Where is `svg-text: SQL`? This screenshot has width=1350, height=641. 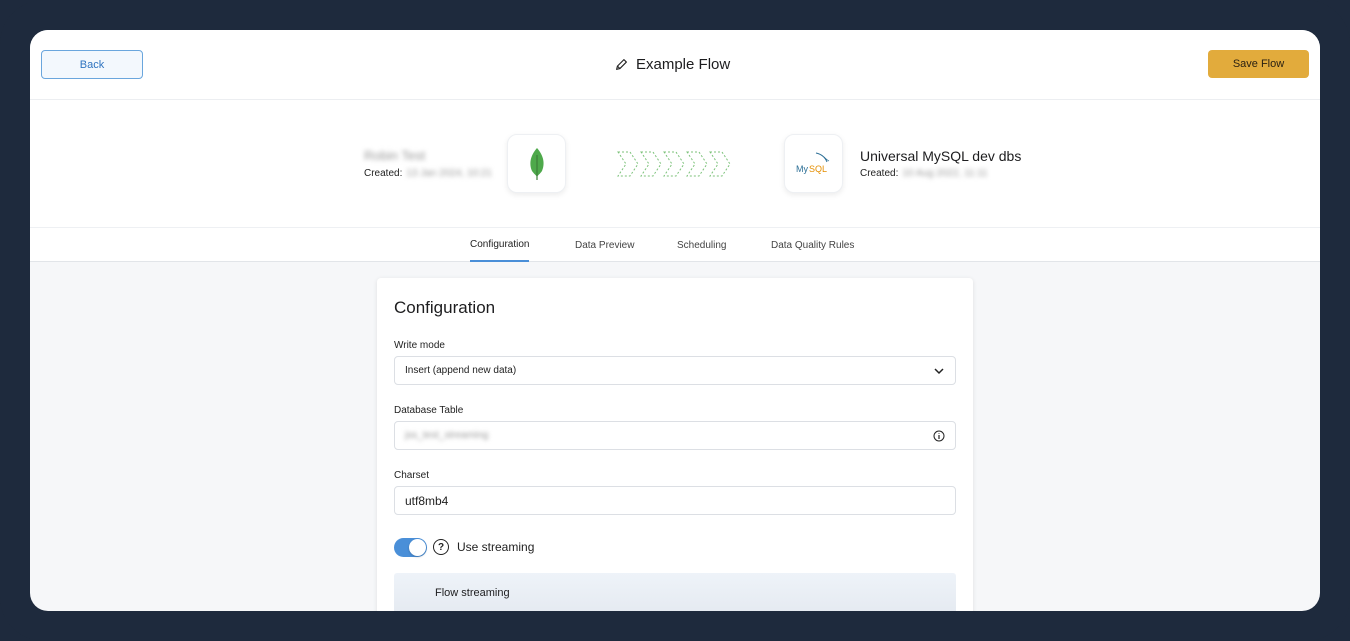 svg-text: SQL is located at coordinates (818, 169).